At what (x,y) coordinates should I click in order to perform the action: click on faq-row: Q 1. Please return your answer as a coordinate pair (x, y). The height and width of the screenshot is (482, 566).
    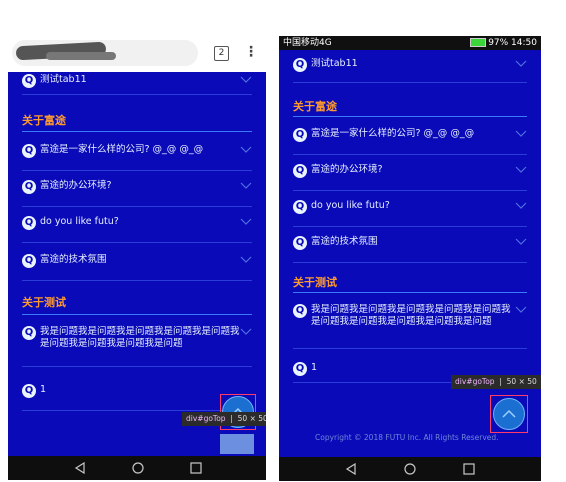
    Looking at the image, I should click on (137, 397).